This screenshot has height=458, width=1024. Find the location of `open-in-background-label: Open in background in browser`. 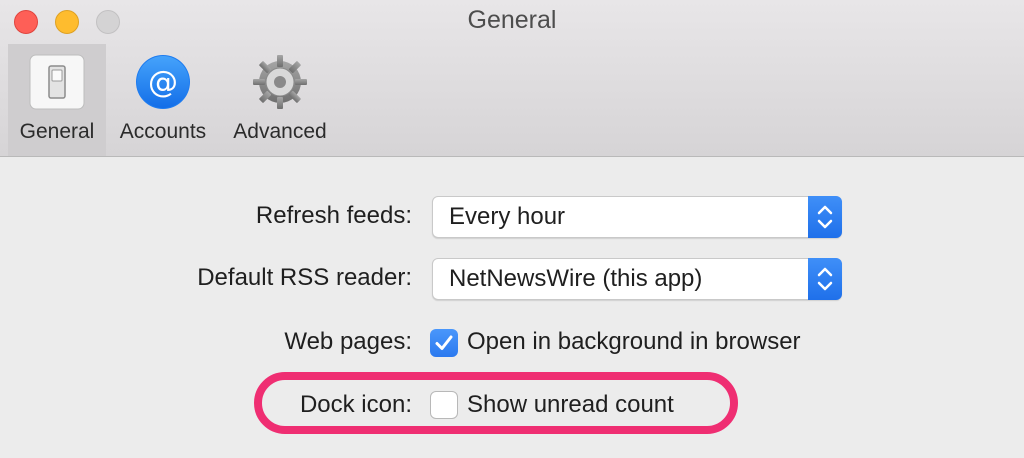

open-in-background-label: Open in background in browser is located at coordinates (634, 342).